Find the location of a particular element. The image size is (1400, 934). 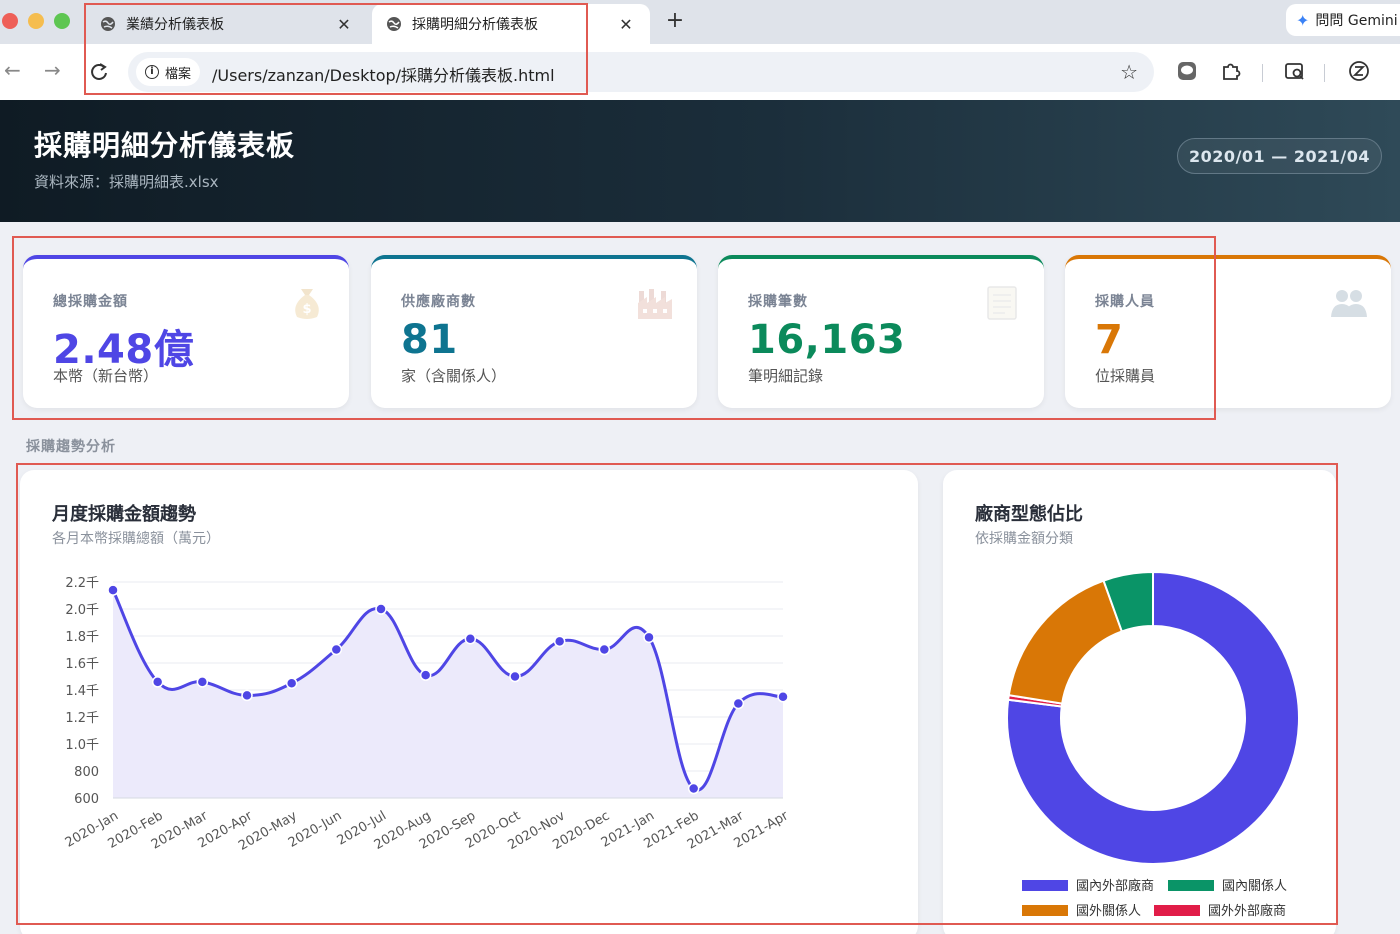

legend-label: 國內關係人 is located at coordinates (1254, 886).